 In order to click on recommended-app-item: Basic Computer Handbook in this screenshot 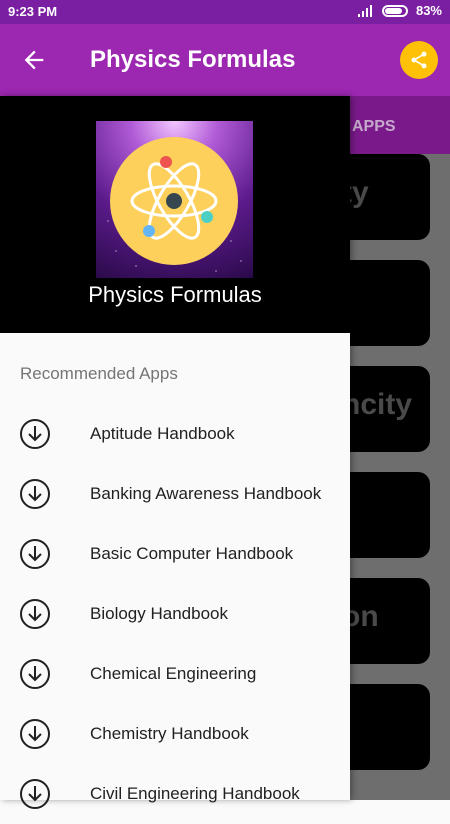, I will do `click(175, 554)`.